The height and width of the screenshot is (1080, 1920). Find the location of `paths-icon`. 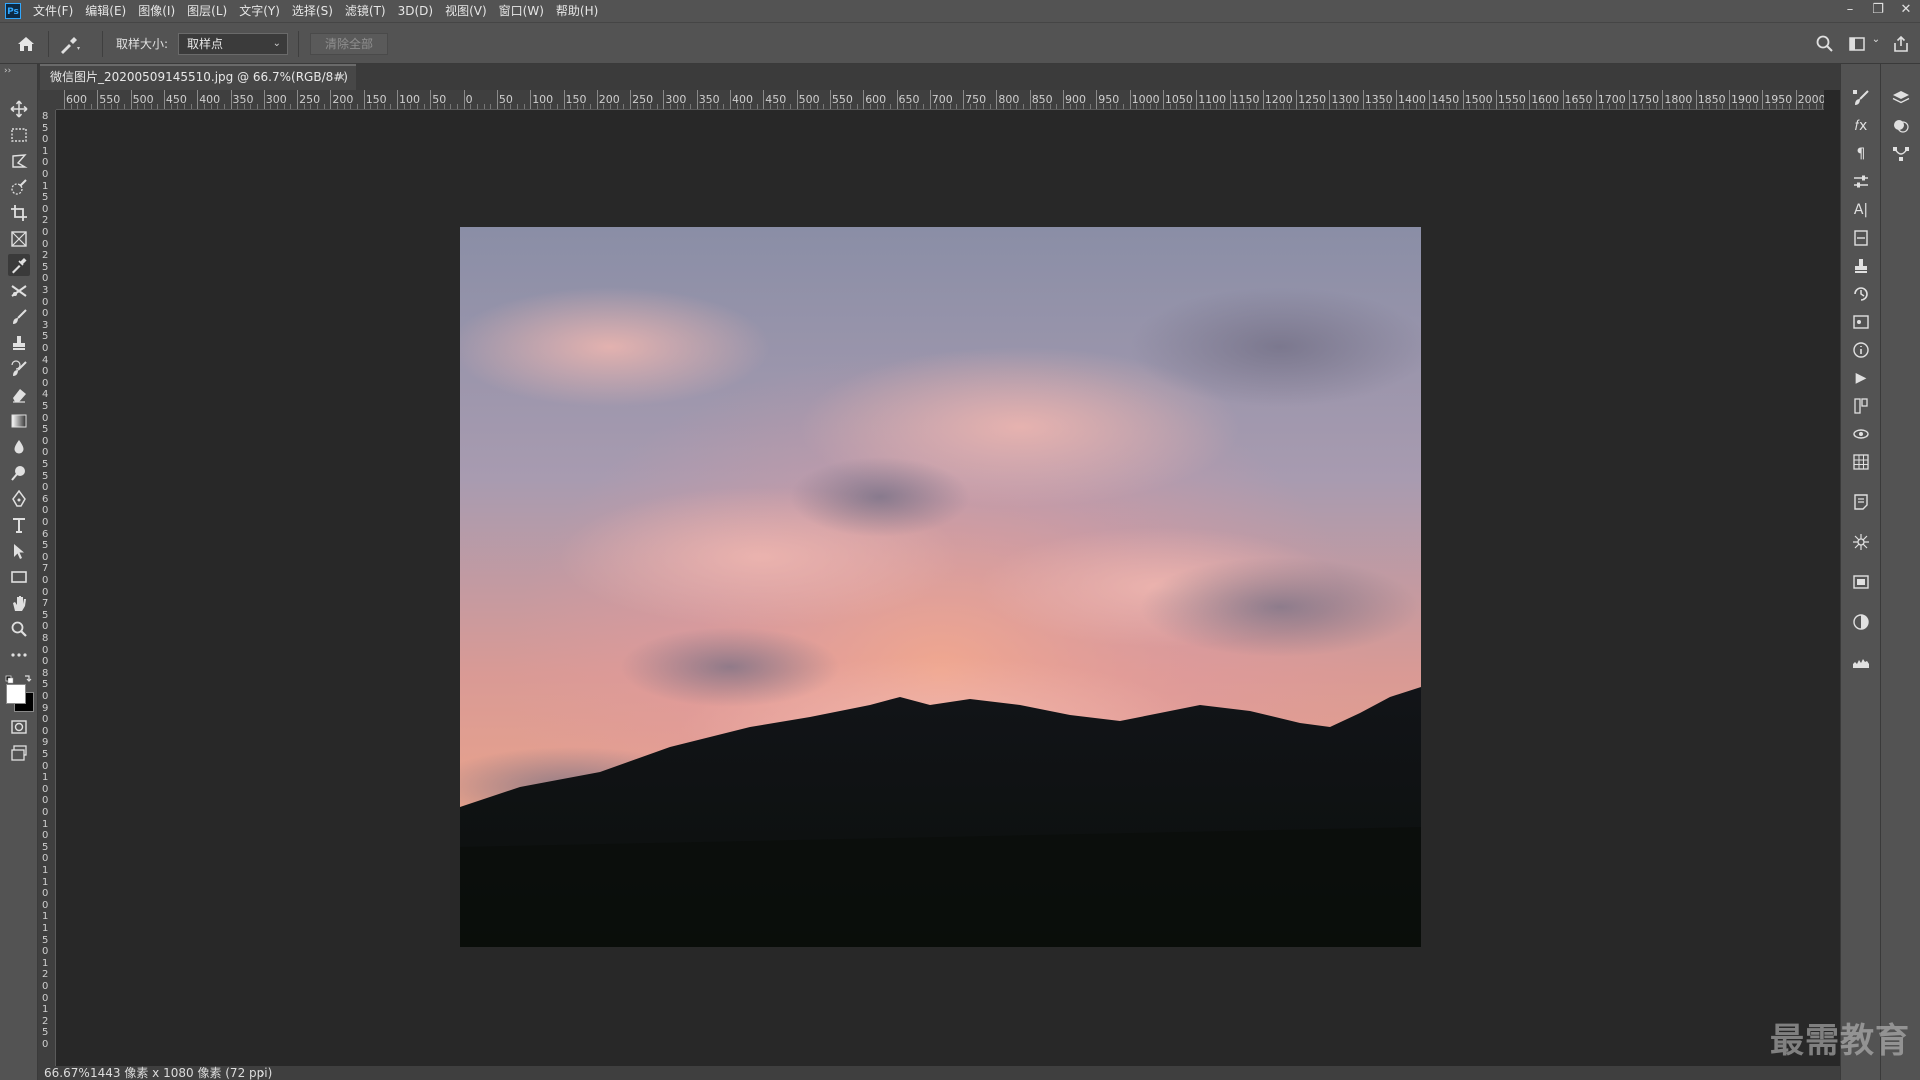

paths-icon is located at coordinates (1901, 154).